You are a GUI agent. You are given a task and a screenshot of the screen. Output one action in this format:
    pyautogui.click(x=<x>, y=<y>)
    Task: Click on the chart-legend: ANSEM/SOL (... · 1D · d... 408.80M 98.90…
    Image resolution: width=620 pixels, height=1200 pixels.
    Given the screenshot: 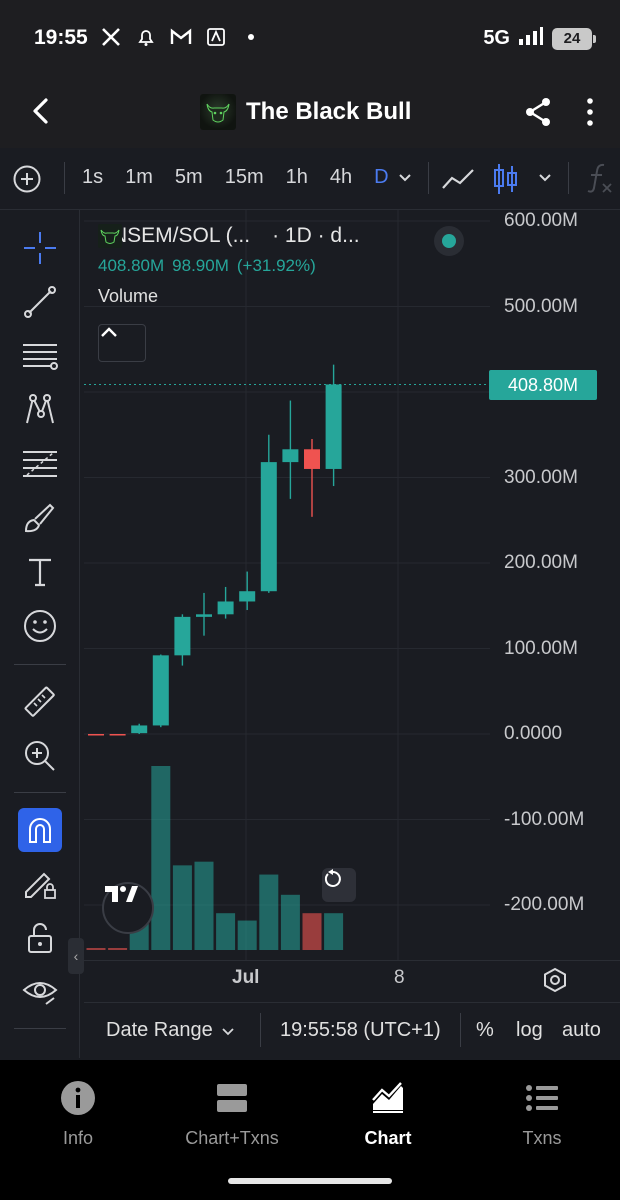 What is the action you would take?
    pyautogui.click(x=229, y=265)
    